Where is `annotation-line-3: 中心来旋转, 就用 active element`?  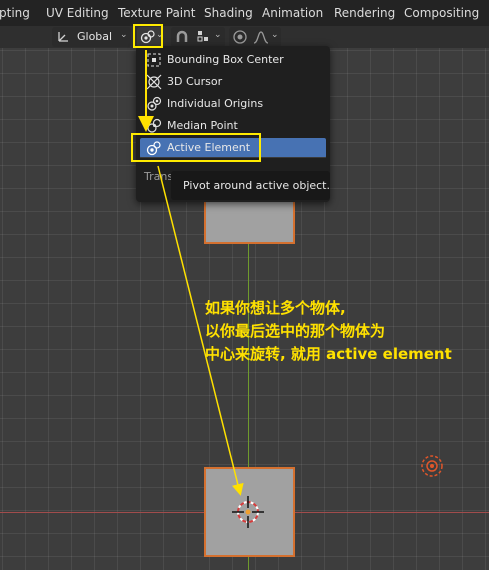
annotation-line-3: 中心来旋转, 就用 active element is located at coordinates (328, 354).